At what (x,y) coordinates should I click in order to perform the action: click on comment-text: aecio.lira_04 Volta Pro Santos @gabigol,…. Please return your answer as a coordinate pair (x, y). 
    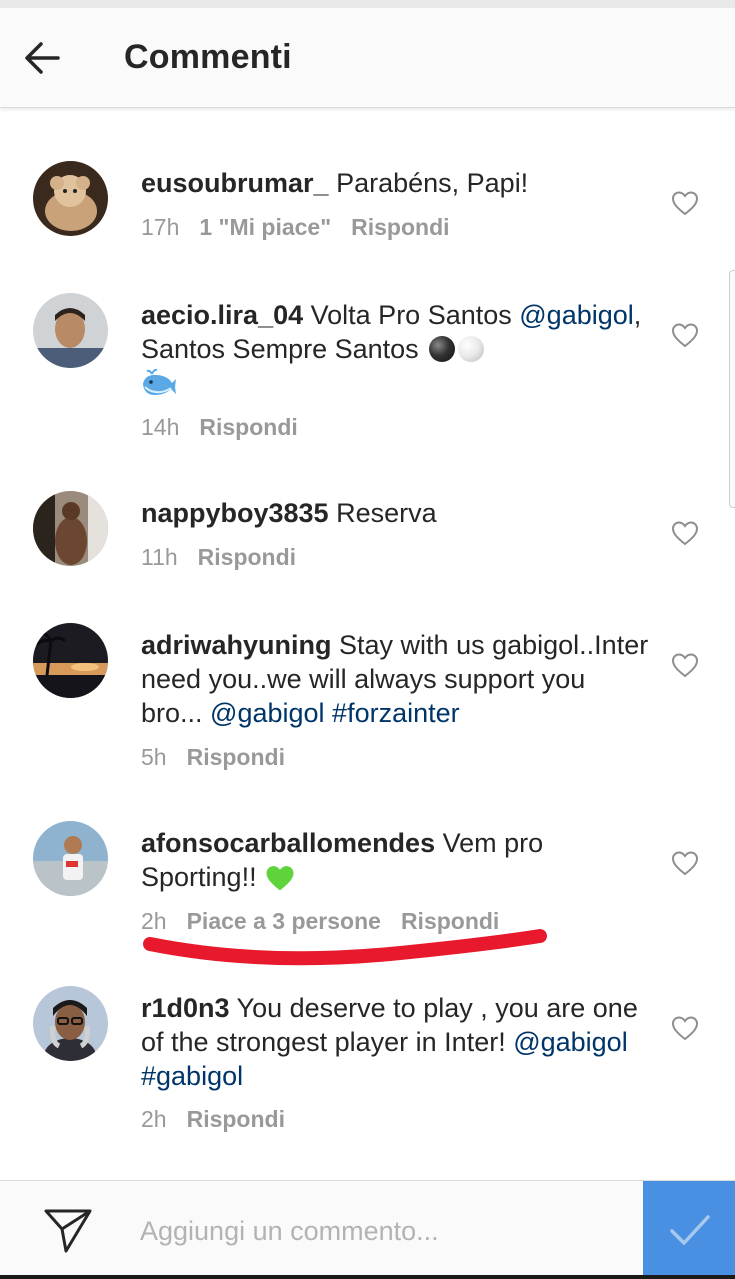
    Looking at the image, I should click on (396, 349).